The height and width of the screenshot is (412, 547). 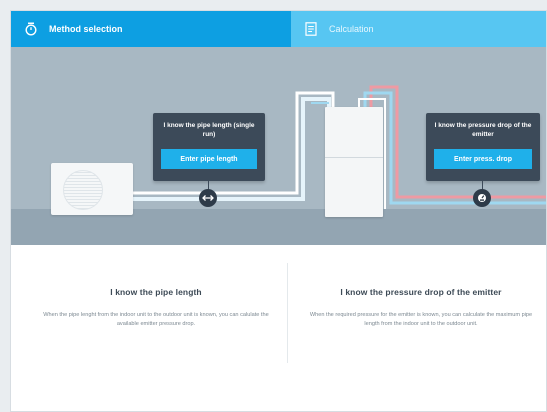 I want to click on tab-calculation: Calculation, so click(x=418, y=29).